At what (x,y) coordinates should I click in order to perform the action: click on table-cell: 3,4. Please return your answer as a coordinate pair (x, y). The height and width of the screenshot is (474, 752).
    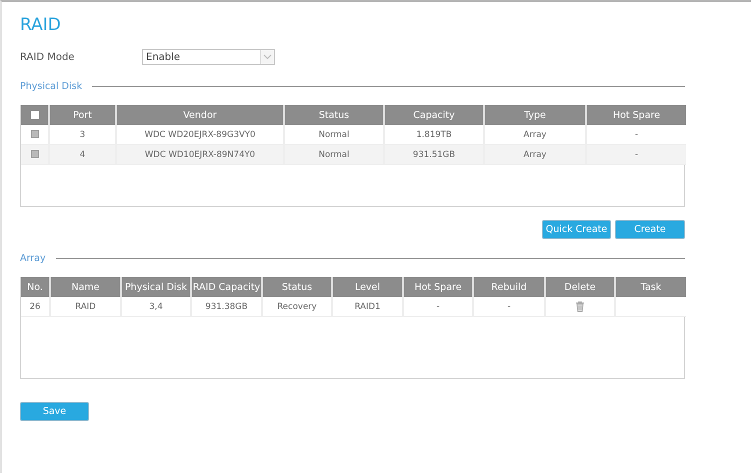
    Looking at the image, I should click on (156, 306).